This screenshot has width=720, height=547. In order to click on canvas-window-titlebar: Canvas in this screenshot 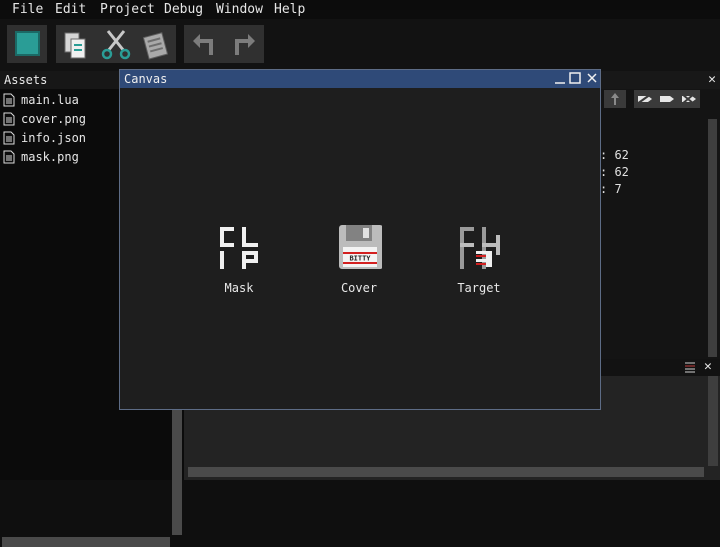, I will do `click(360, 79)`.